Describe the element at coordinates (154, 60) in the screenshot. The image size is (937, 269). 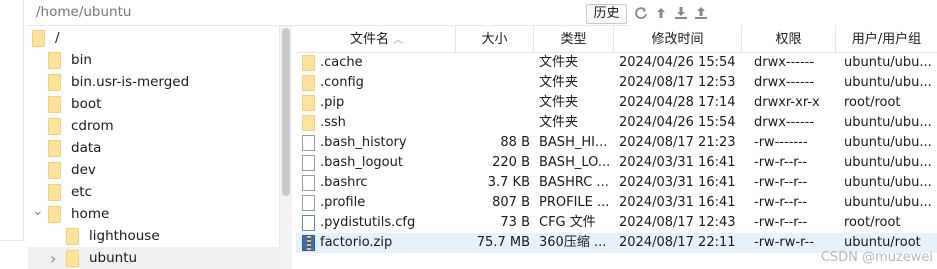
I see `tree-item: bin` at that location.